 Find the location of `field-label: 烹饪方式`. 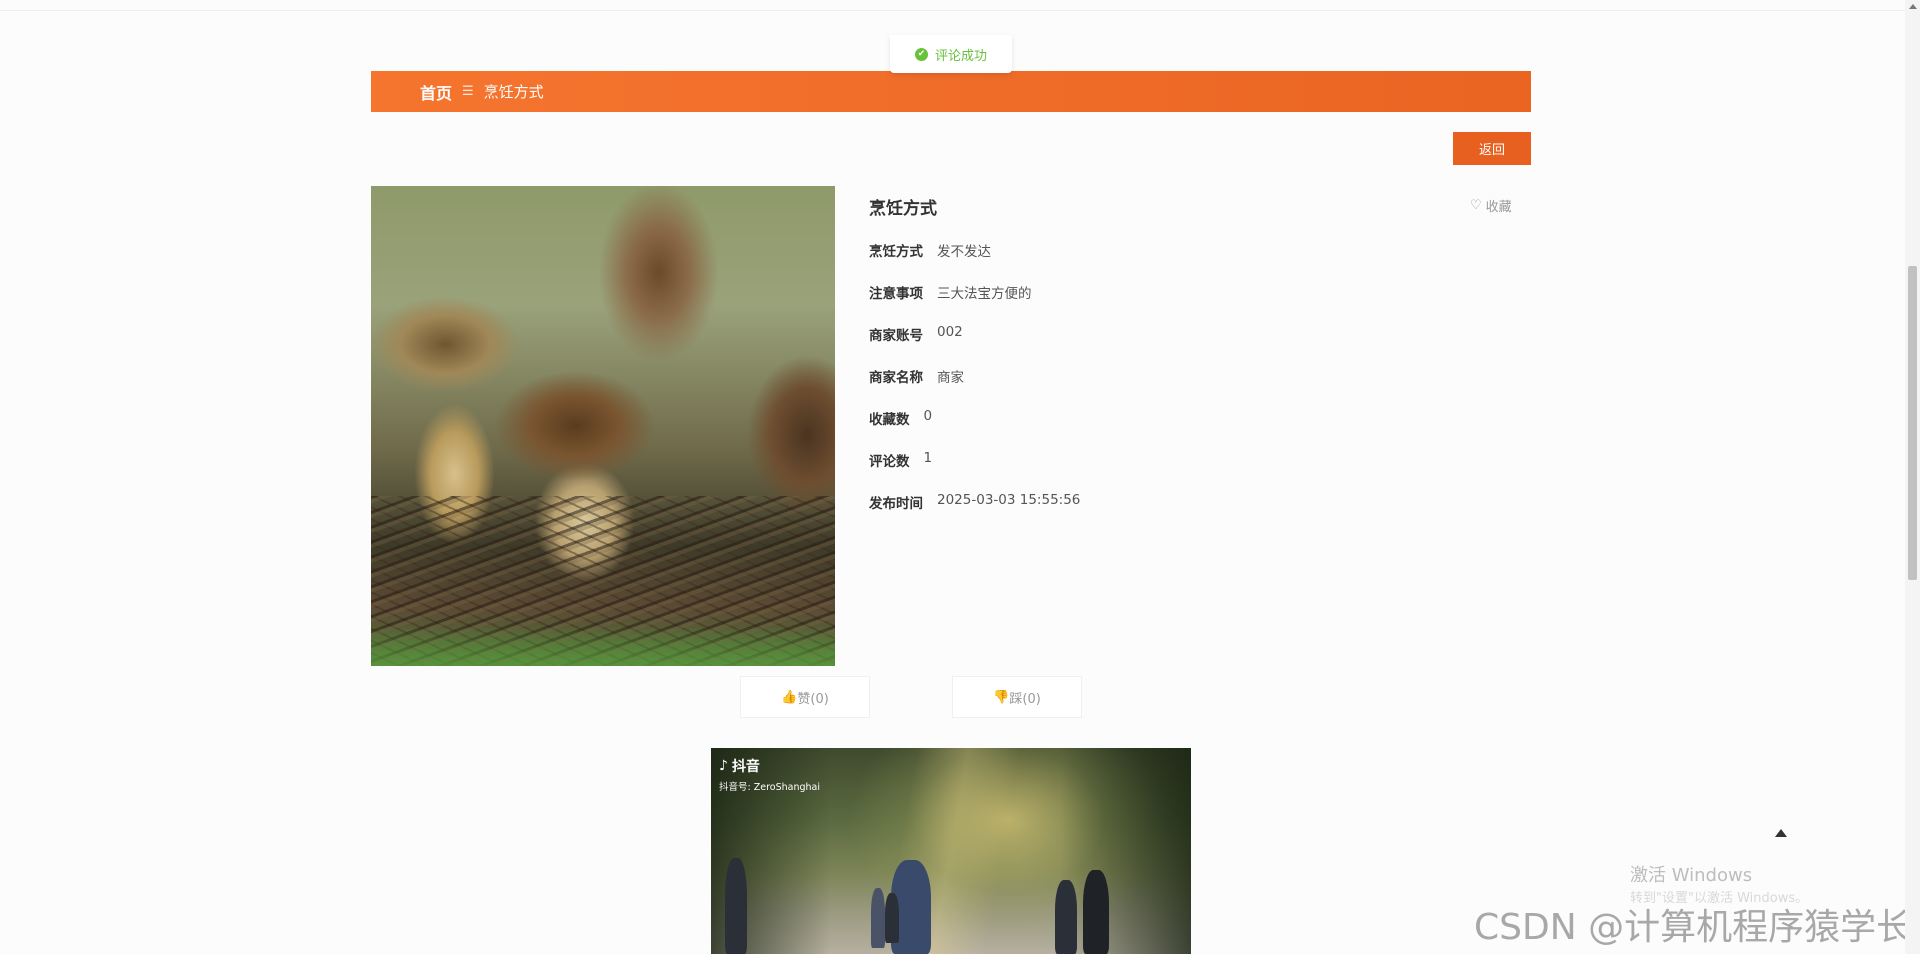

field-label: 烹饪方式 is located at coordinates (896, 252).